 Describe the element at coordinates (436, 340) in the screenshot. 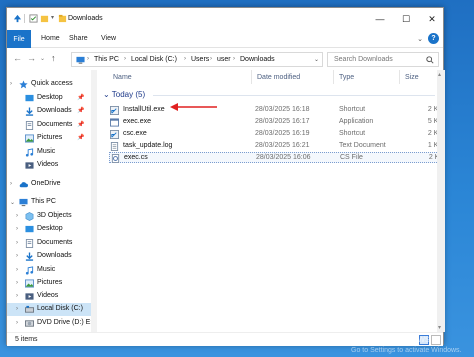

I see `large-icons-view-icon` at that location.